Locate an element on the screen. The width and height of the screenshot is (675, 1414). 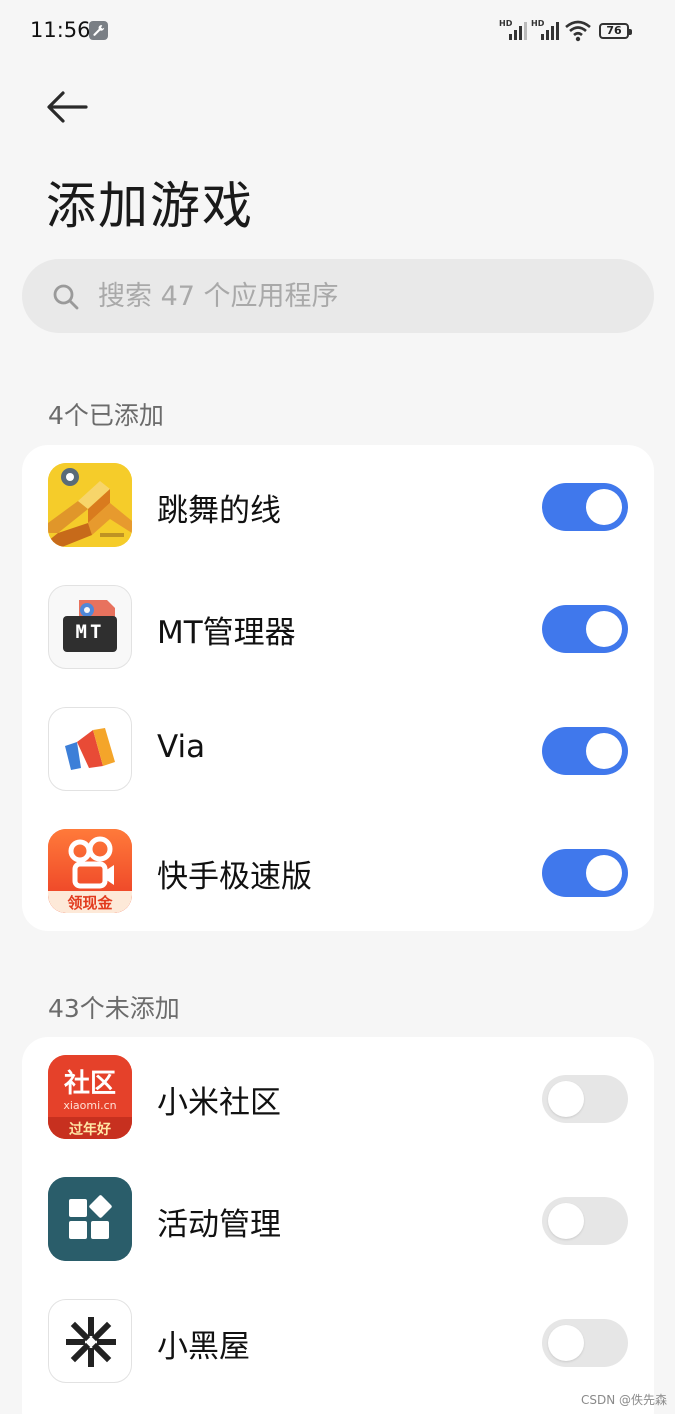
page-title: 添加游戏 is located at coordinates (150, 206).